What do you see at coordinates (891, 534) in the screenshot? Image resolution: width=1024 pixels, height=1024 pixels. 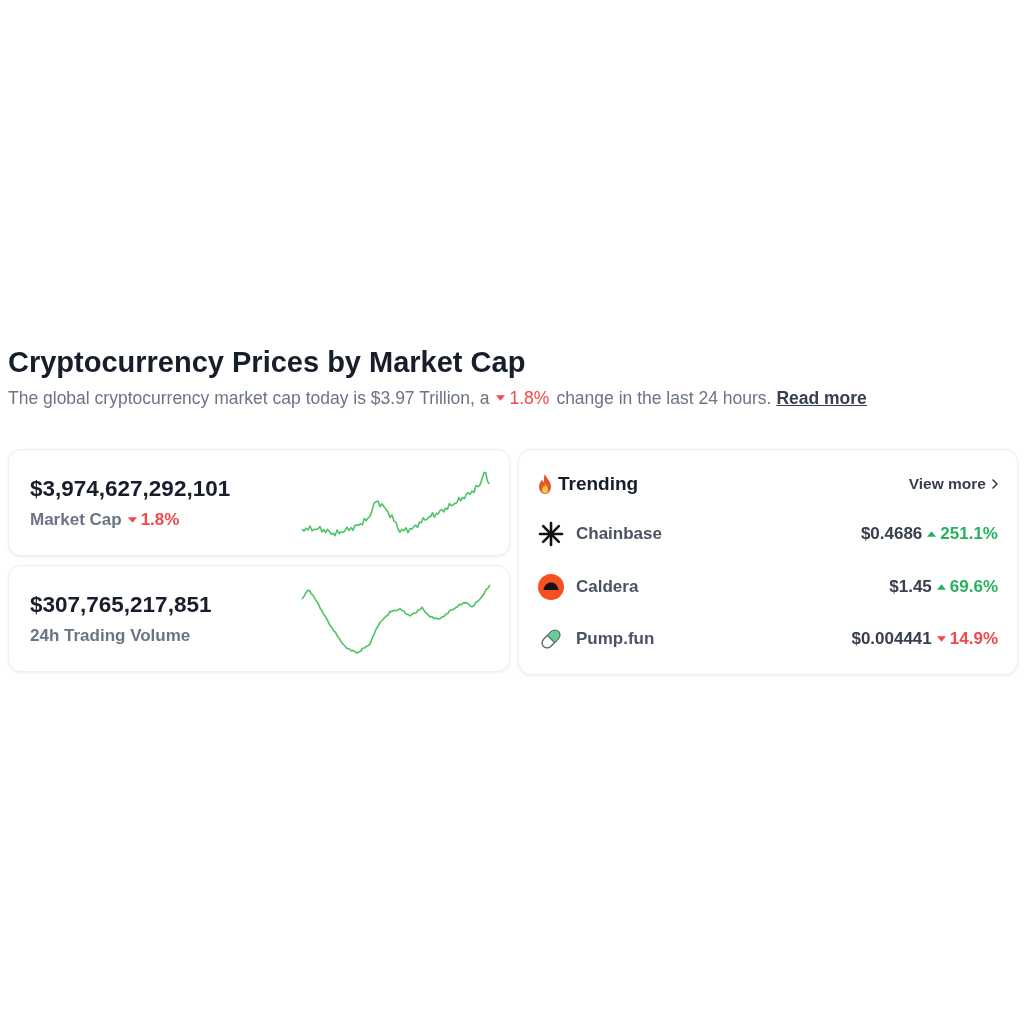 I see `coin-price: $0.4686` at bounding box center [891, 534].